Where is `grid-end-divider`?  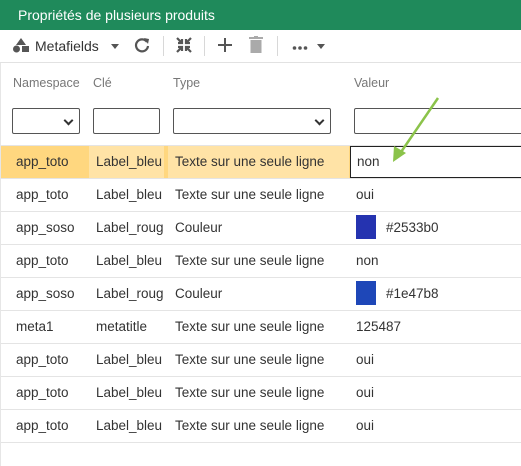 grid-end-divider is located at coordinates (261, 442).